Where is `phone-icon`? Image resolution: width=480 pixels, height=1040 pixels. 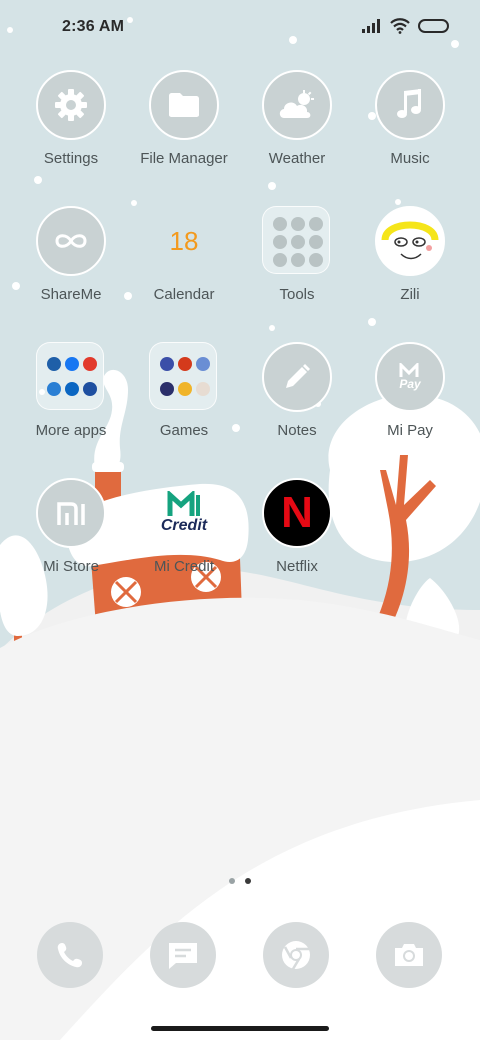 phone-icon is located at coordinates (69, 955).